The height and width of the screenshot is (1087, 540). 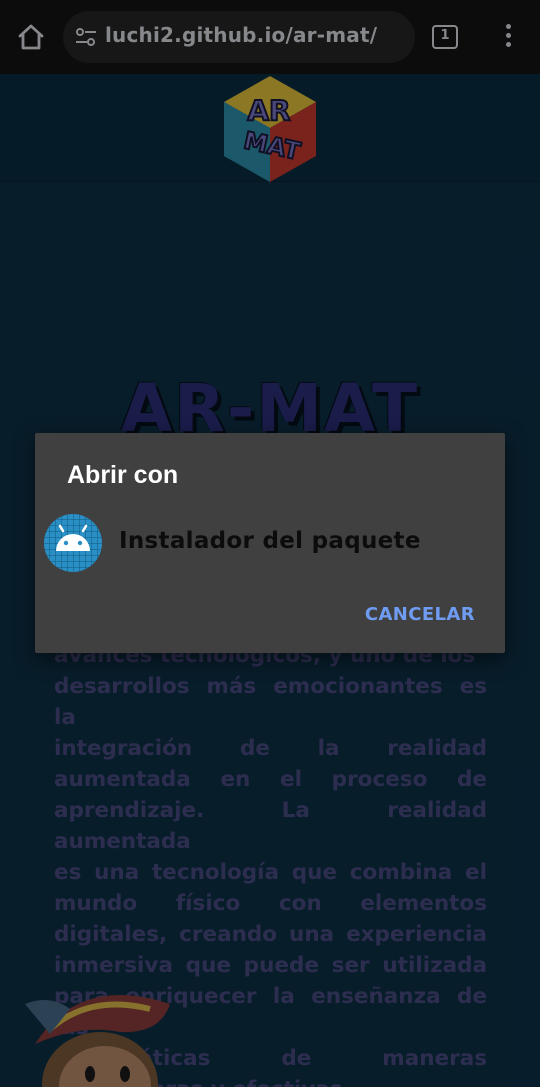 What do you see at coordinates (420, 614) in the screenshot?
I see `cancel-button: CANCELAR` at bounding box center [420, 614].